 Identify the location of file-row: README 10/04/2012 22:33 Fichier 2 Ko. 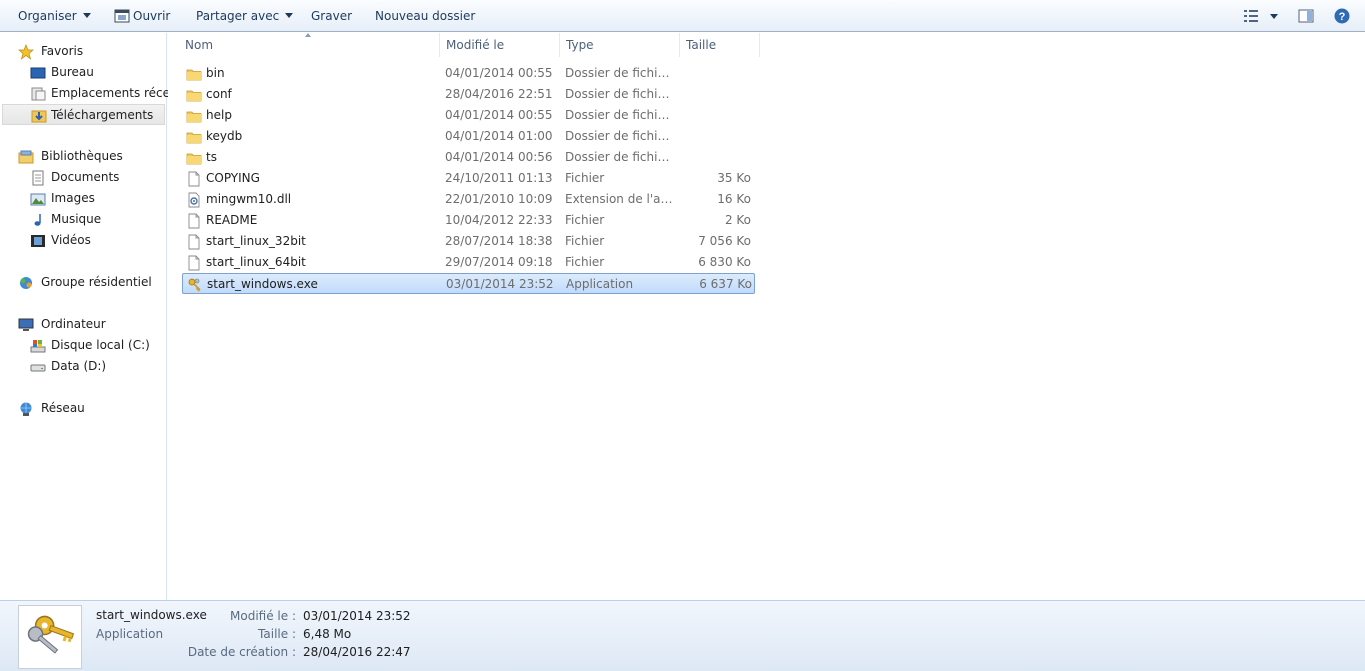
(468, 220).